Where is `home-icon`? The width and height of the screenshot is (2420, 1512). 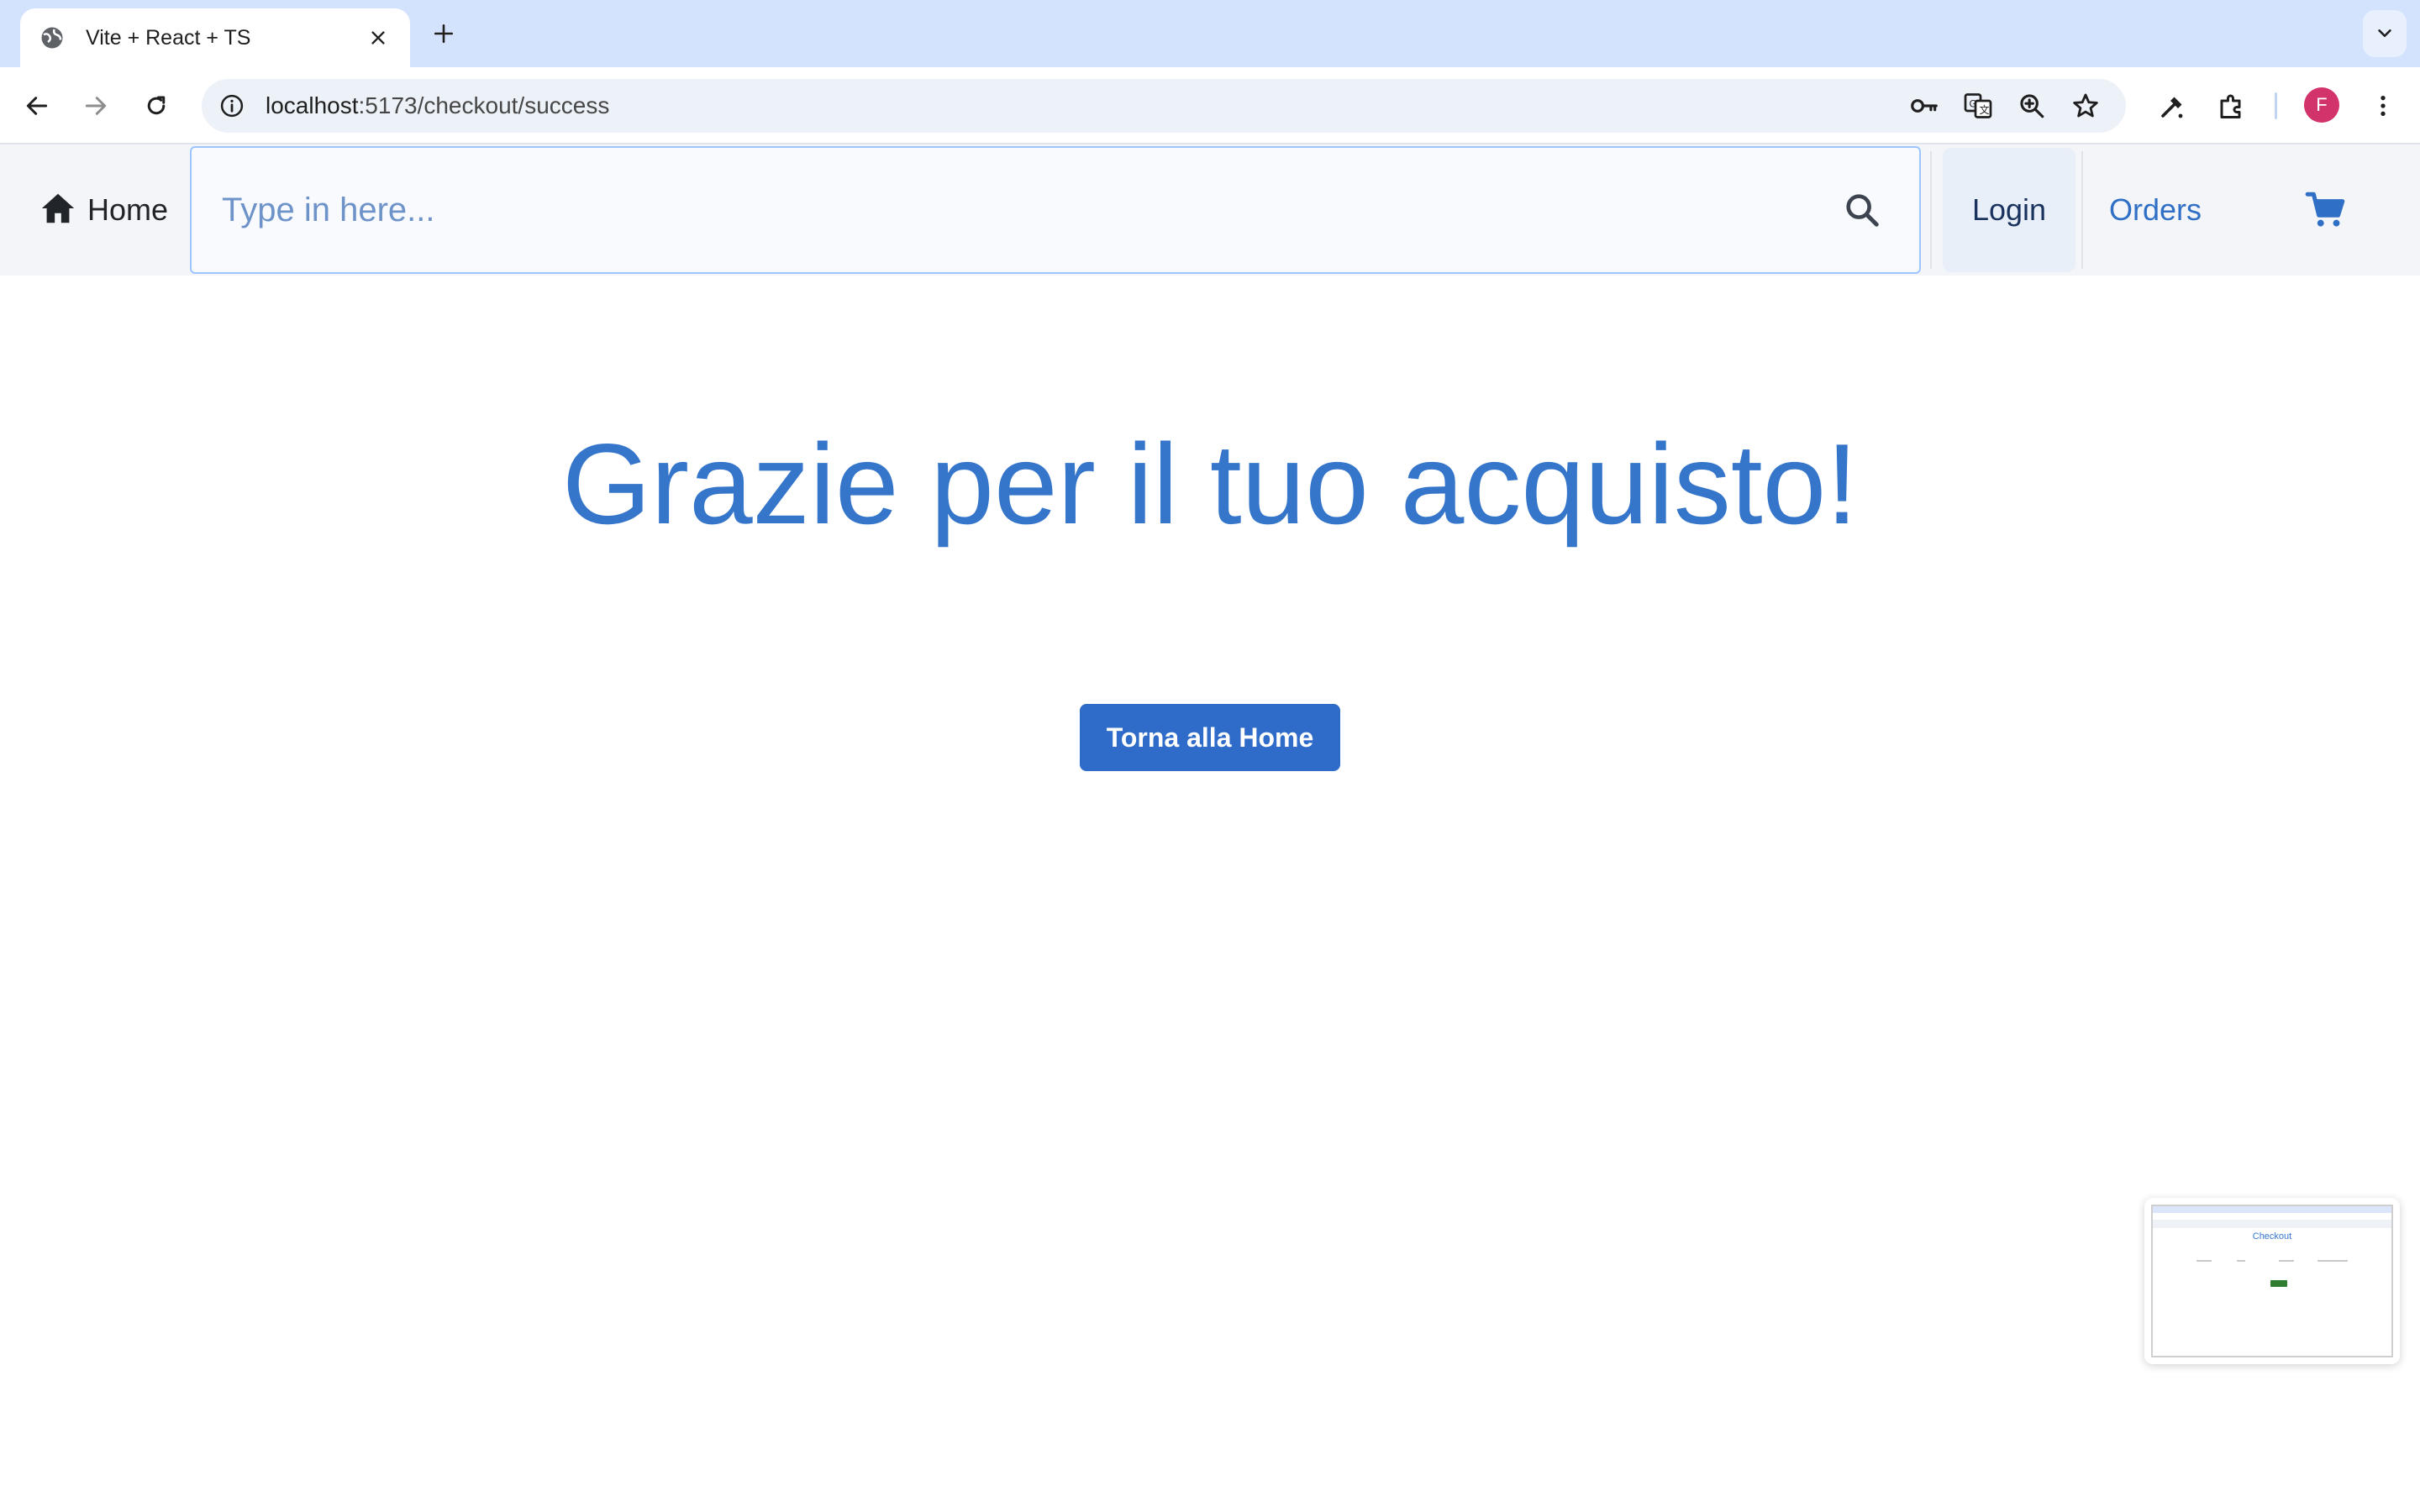 home-icon is located at coordinates (58, 210).